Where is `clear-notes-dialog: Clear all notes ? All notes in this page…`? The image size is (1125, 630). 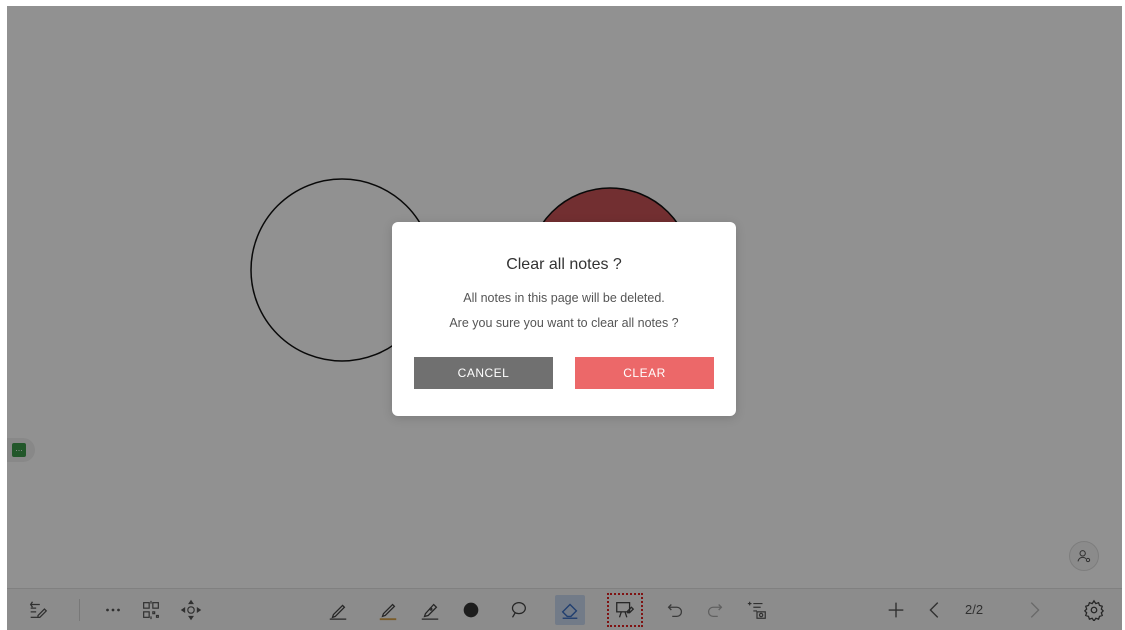
clear-notes-dialog: Clear all notes ? All notes in this page… is located at coordinates (564, 319).